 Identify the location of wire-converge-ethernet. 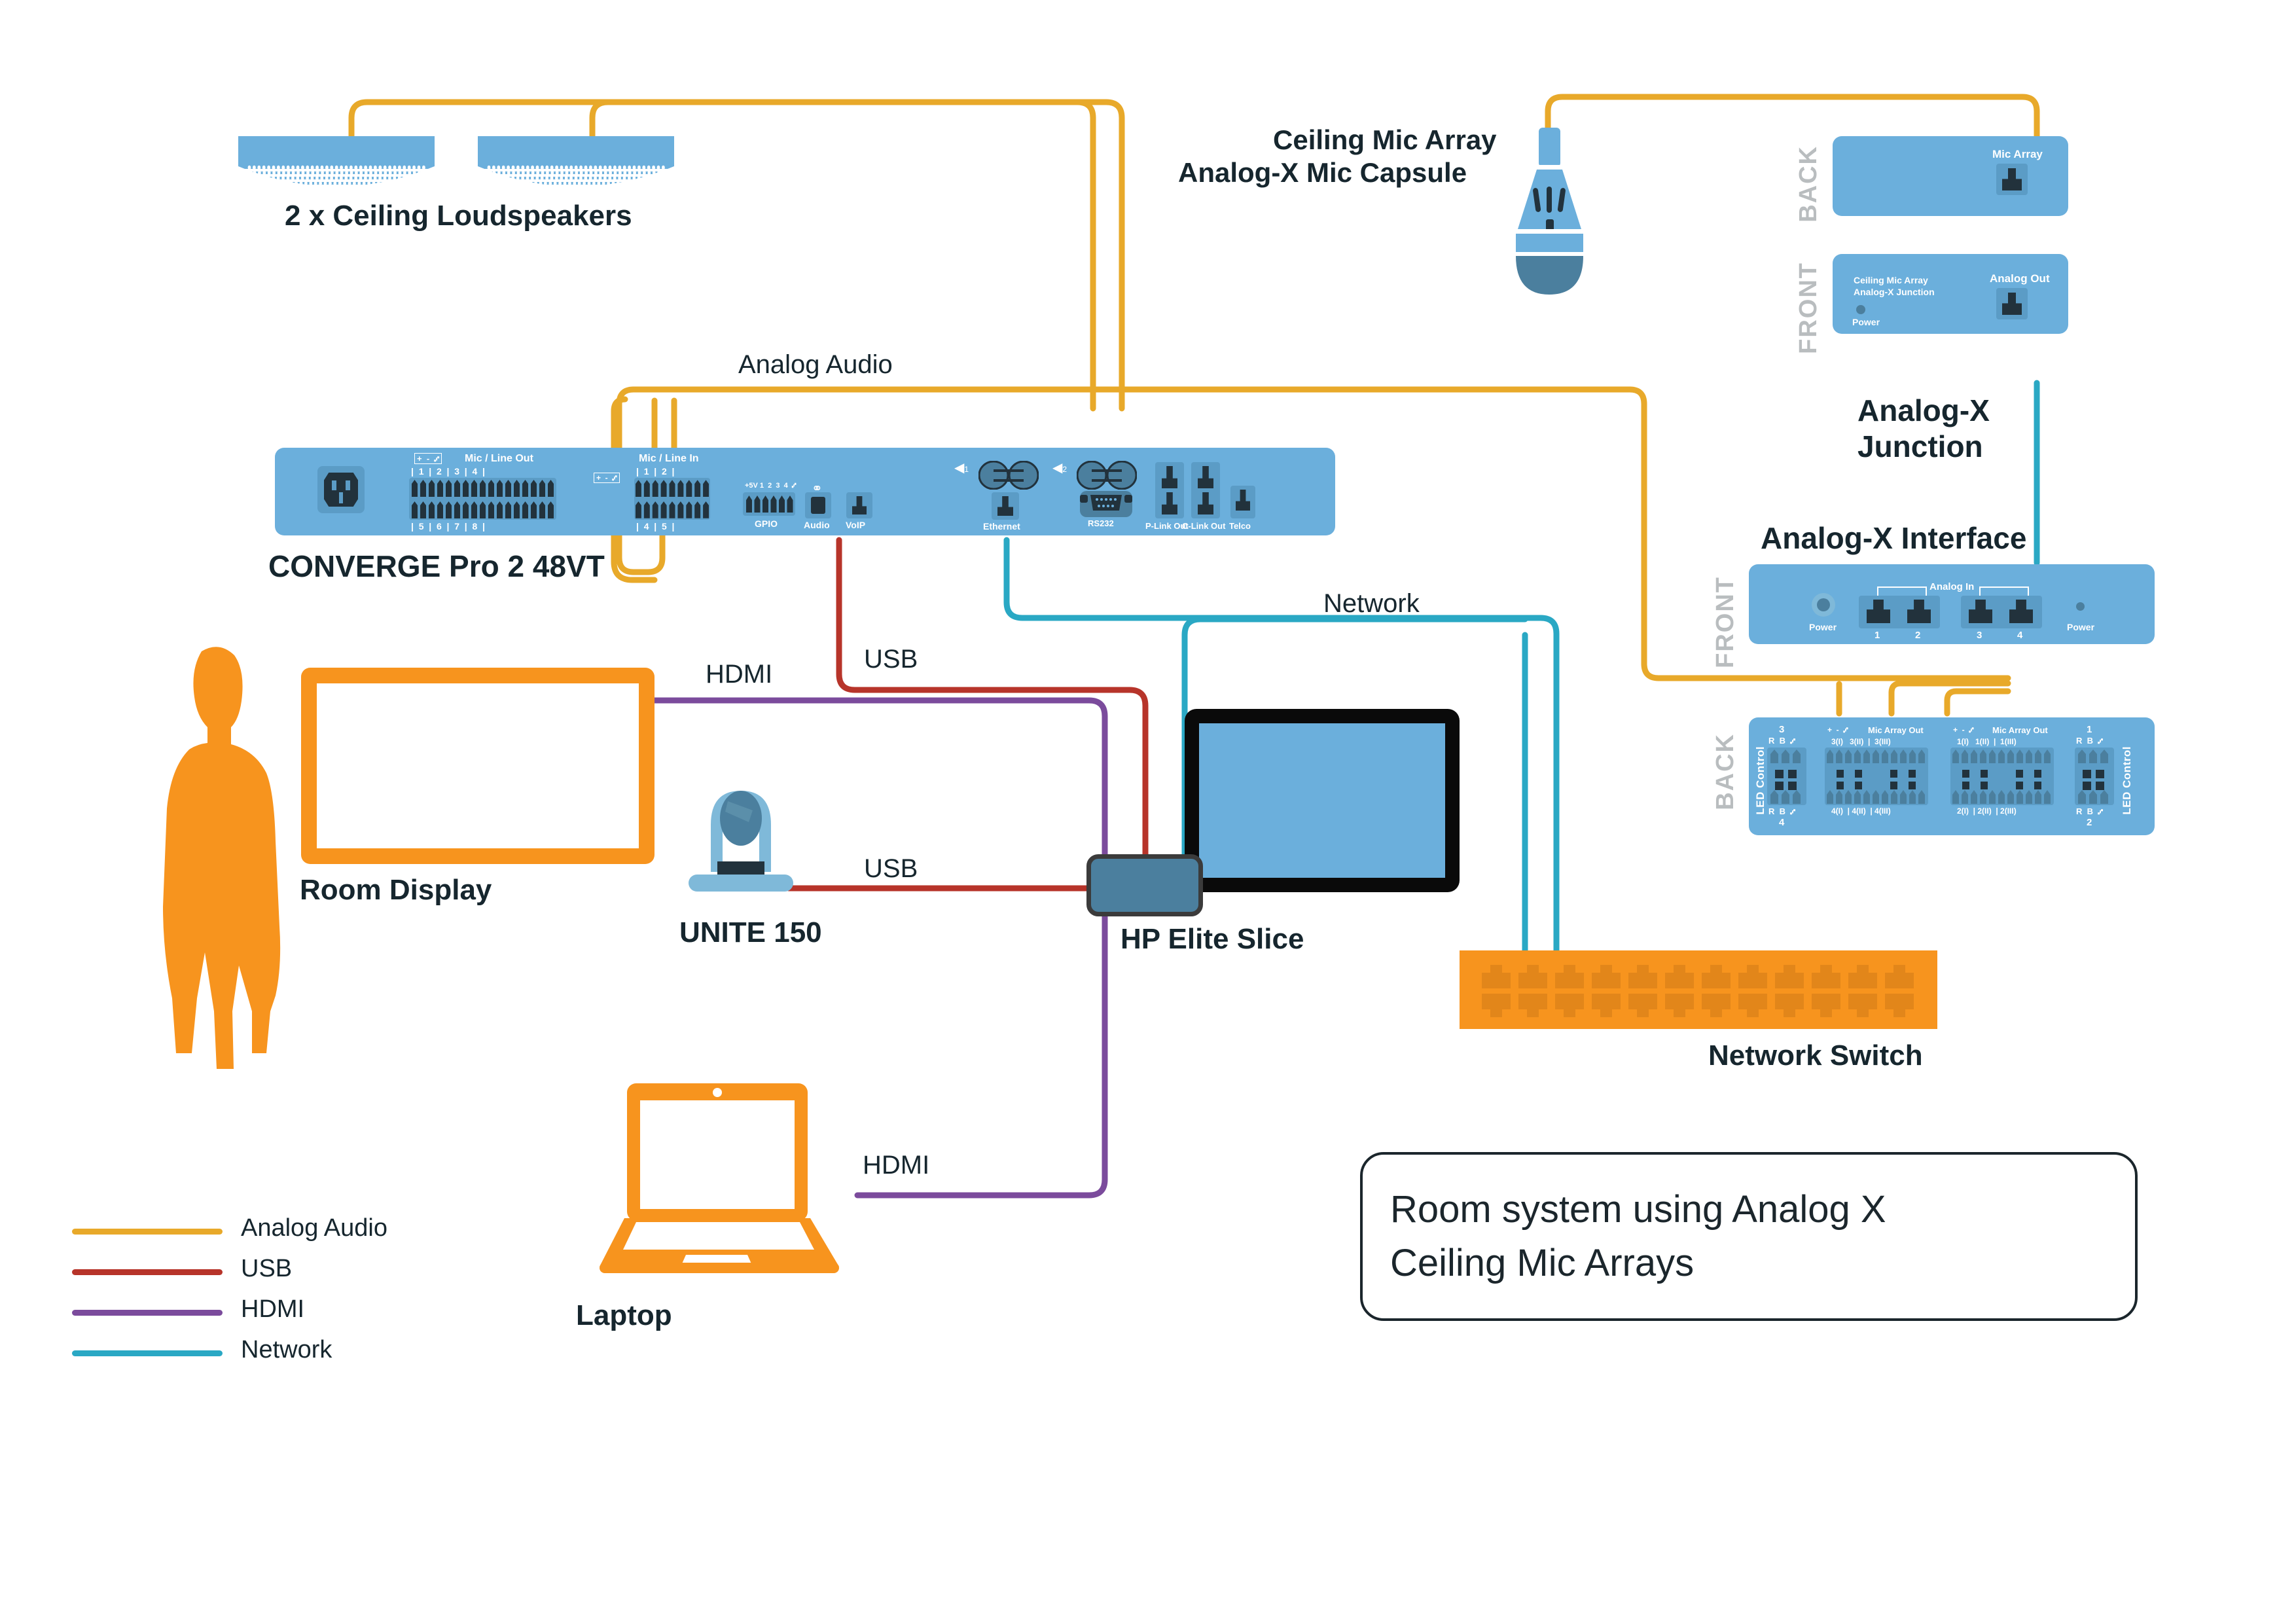
(1273, 579).